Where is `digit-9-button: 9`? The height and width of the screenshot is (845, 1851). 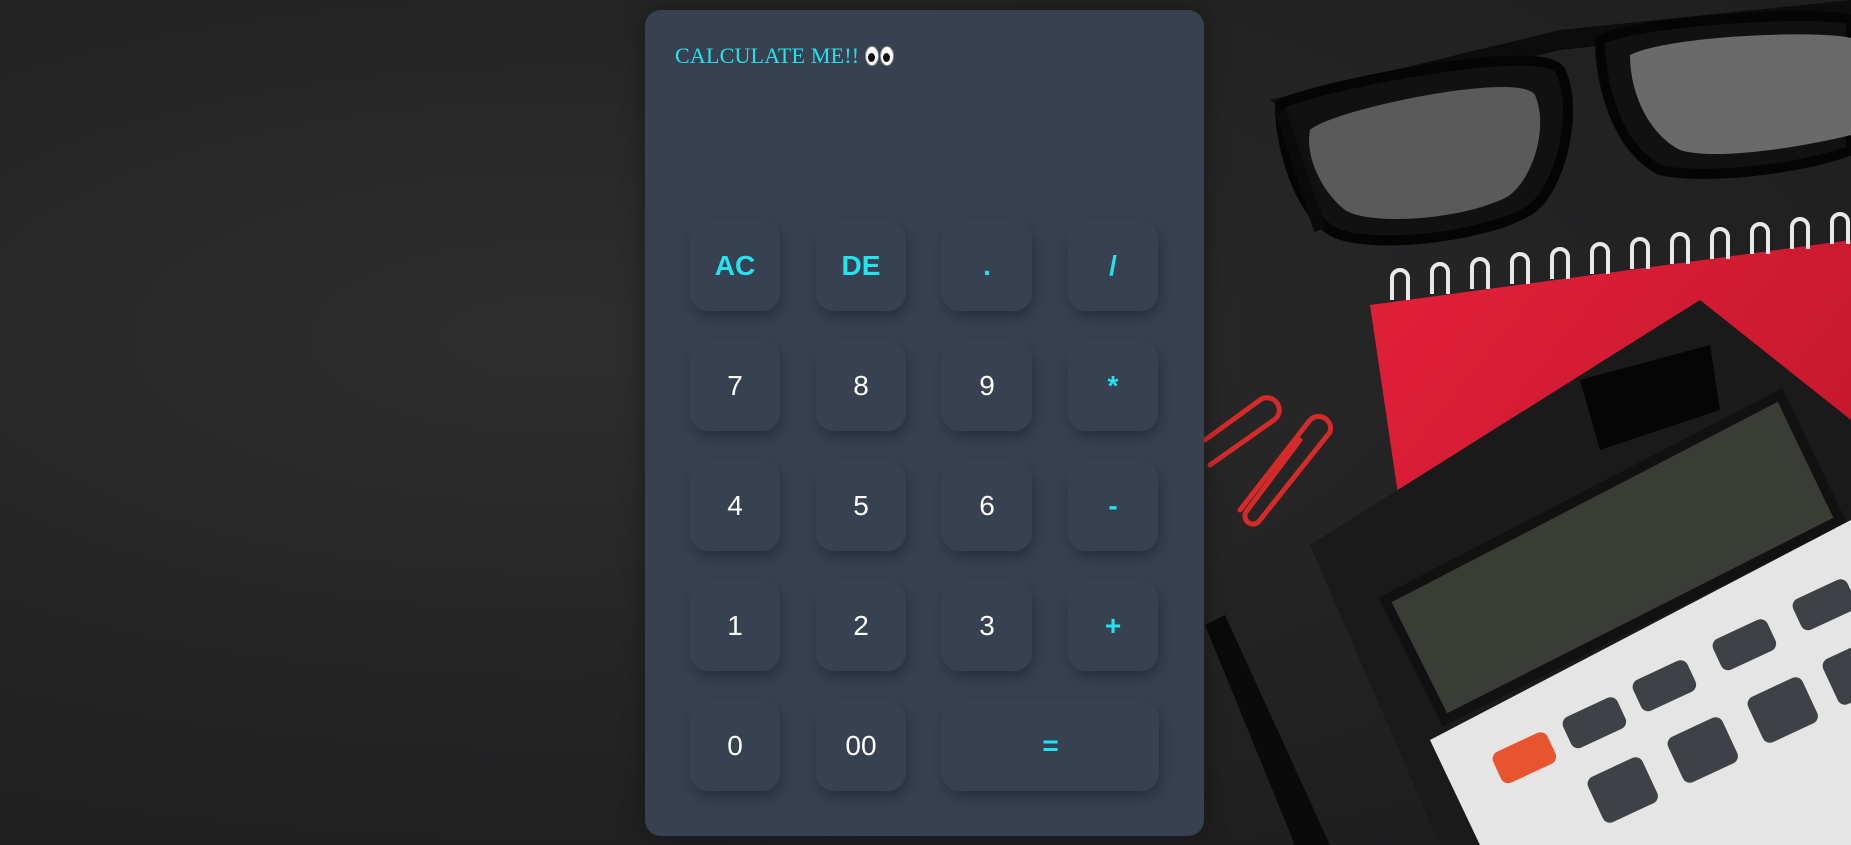
digit-9-button: 9 is located at coordinates (987, 386).